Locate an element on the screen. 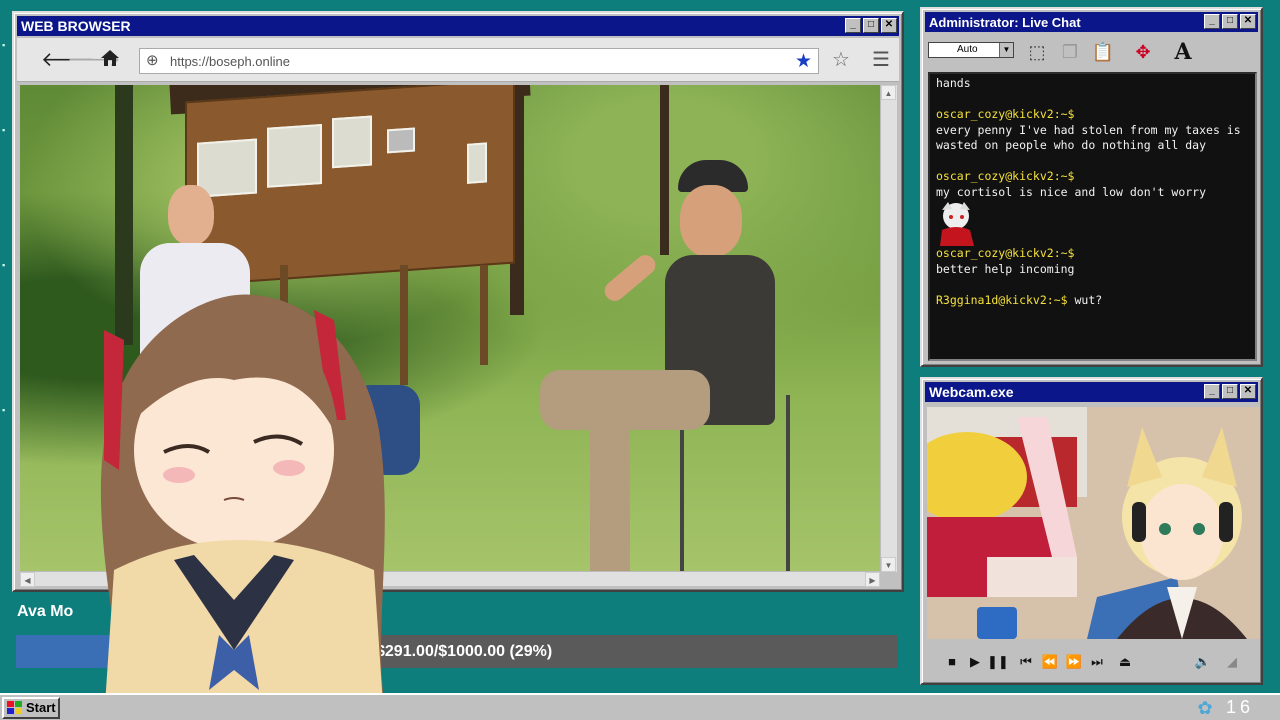 Image resolution: width=1280 pixels, height=720 pixels. chat-titlebar: Administrator: Live Chat _ □ ✕ is located at coordinates (1091, 22).